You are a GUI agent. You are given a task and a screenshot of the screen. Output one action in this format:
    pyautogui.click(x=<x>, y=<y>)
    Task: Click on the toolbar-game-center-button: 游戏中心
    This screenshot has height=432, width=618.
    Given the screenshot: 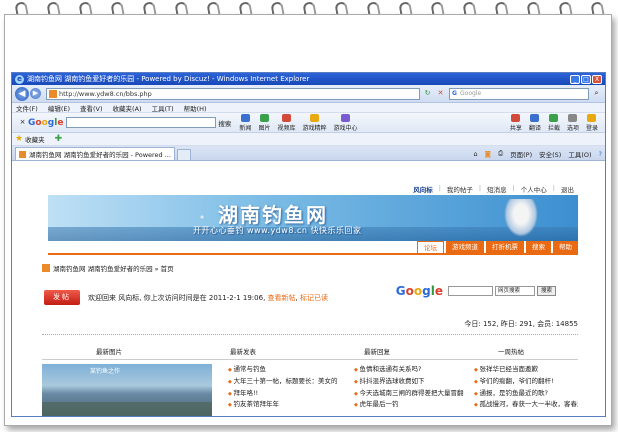 What is the action you would take?
    pyautogui.click(x=345, y=122)
    